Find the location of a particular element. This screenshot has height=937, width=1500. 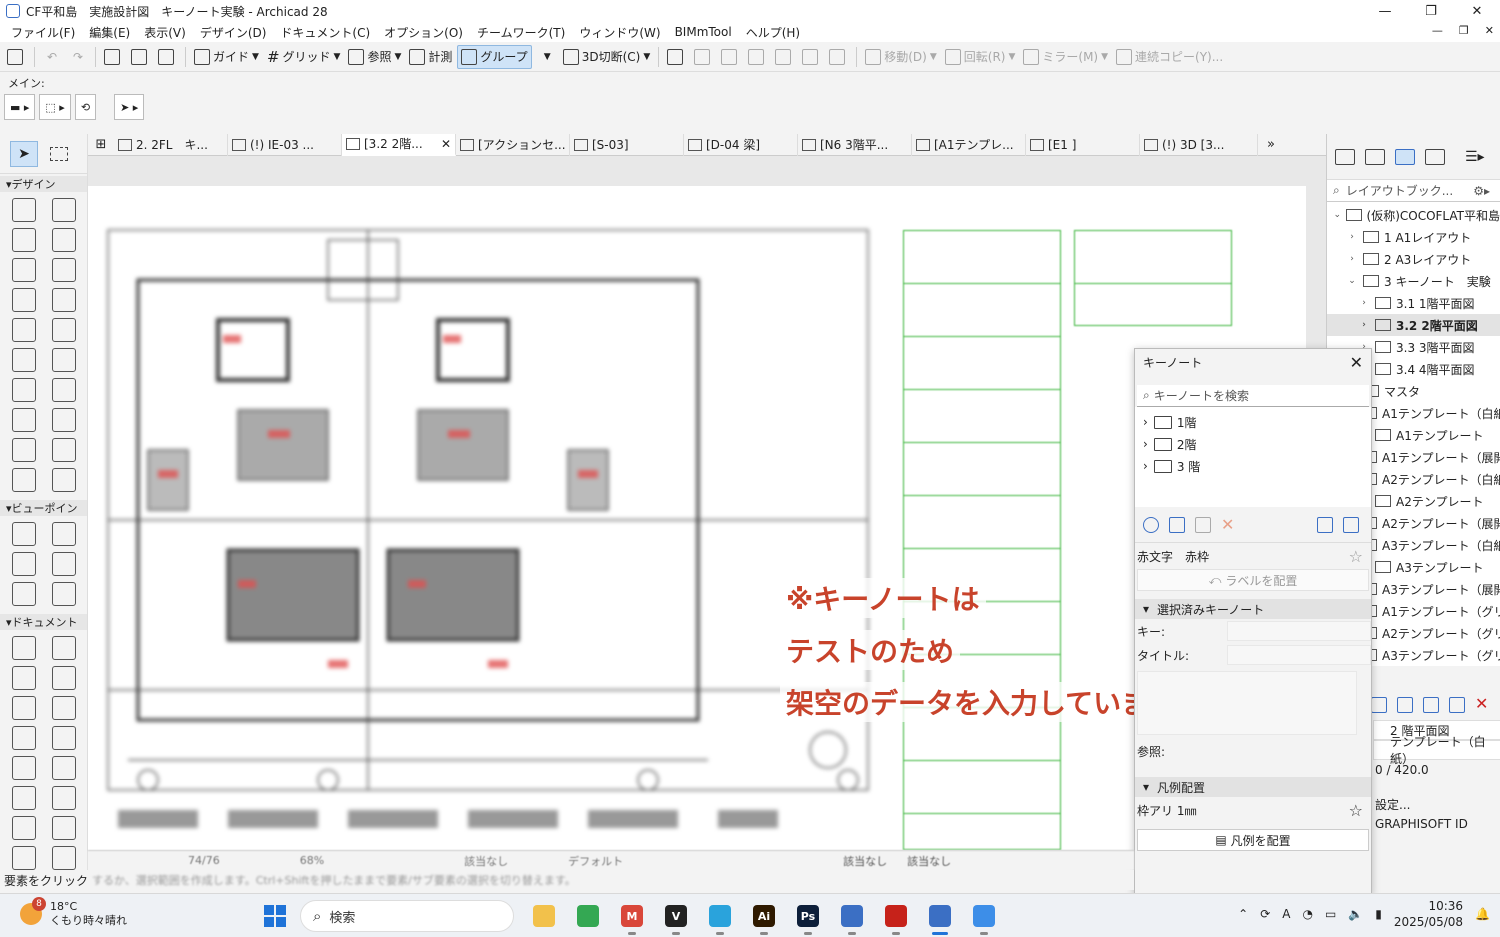

figure-tool is located at coordinates (24, 858).